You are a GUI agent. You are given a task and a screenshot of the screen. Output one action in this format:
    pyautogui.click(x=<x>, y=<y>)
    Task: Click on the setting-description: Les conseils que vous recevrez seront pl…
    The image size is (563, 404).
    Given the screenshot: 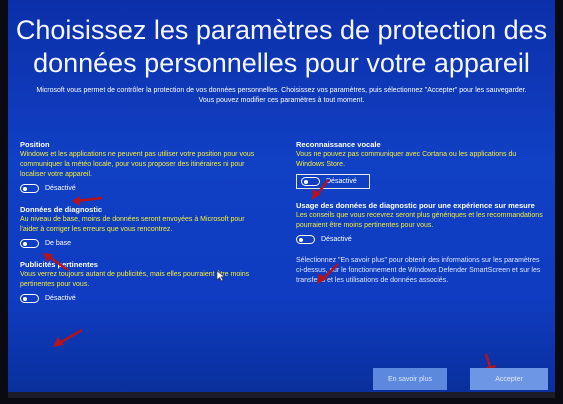 What is the action you would take?
    pyautogui.click(x=419, y=220)
    